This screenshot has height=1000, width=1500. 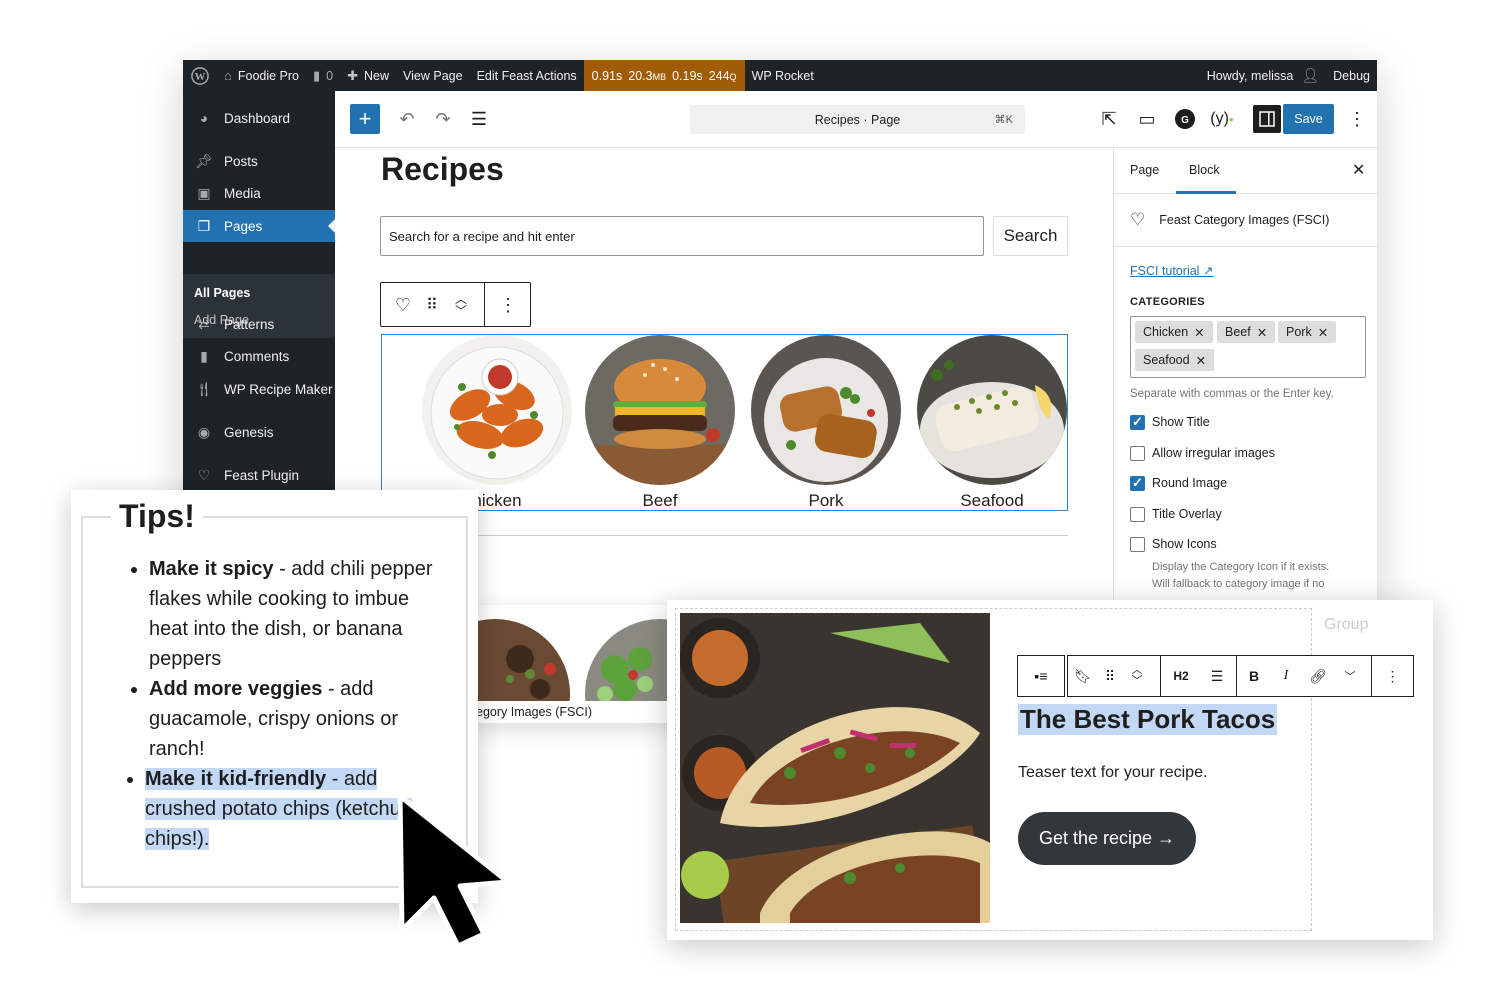 What do you see at coordinates (1174, 332) in the screenshot?
I see `token-chicken: Chicken ✕` at bounding box center [1174, 332].